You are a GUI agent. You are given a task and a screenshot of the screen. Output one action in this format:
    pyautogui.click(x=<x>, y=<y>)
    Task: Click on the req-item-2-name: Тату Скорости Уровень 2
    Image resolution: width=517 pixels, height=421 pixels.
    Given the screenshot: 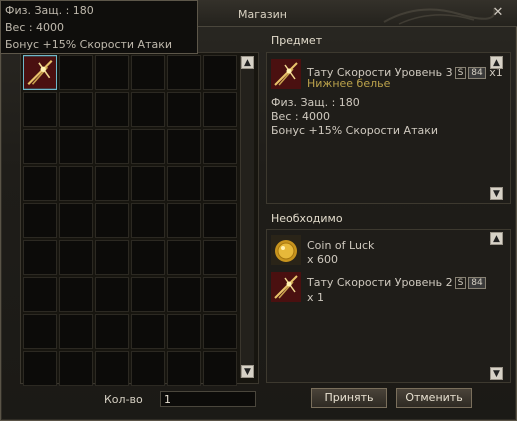 What is the action you would take?
    pyautogui.click(x=380, y=282)
    